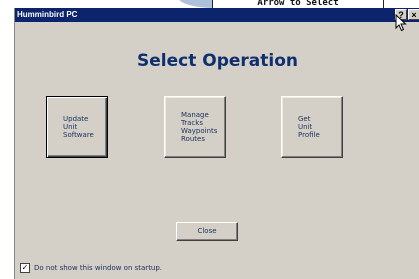 Image resolution: width=419 pixels, height=279 pixels. What do you see at coordinates (207, 231) in the screenshot?
I see `close-button: Close` at bounding box center [207, 231].